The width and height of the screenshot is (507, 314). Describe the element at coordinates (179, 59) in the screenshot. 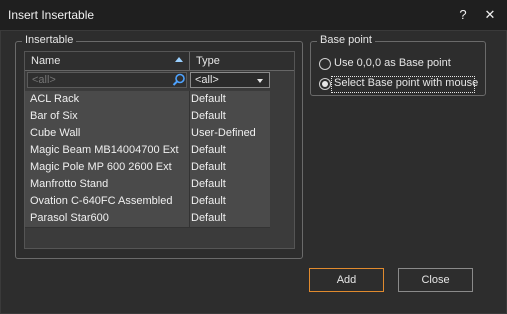

I see `sort-ascending-icon` at that location.